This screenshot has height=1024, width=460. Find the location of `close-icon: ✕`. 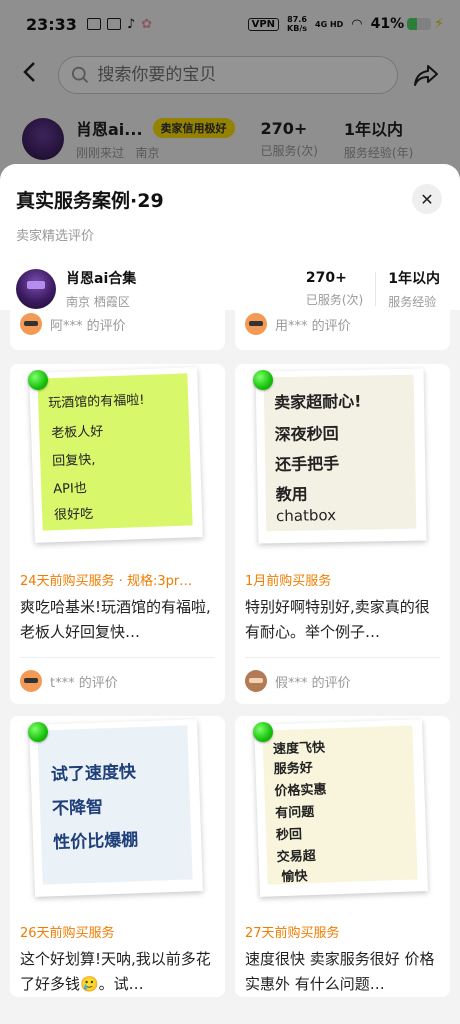

close-icon: ✕ is located at coordinates (427, 199).